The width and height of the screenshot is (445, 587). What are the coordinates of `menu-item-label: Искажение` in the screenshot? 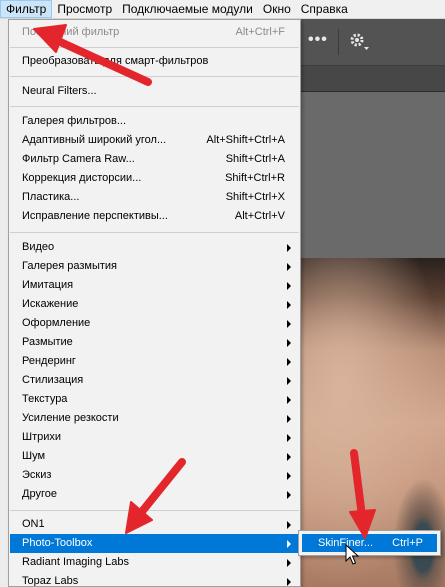 It's located at (50, 304).